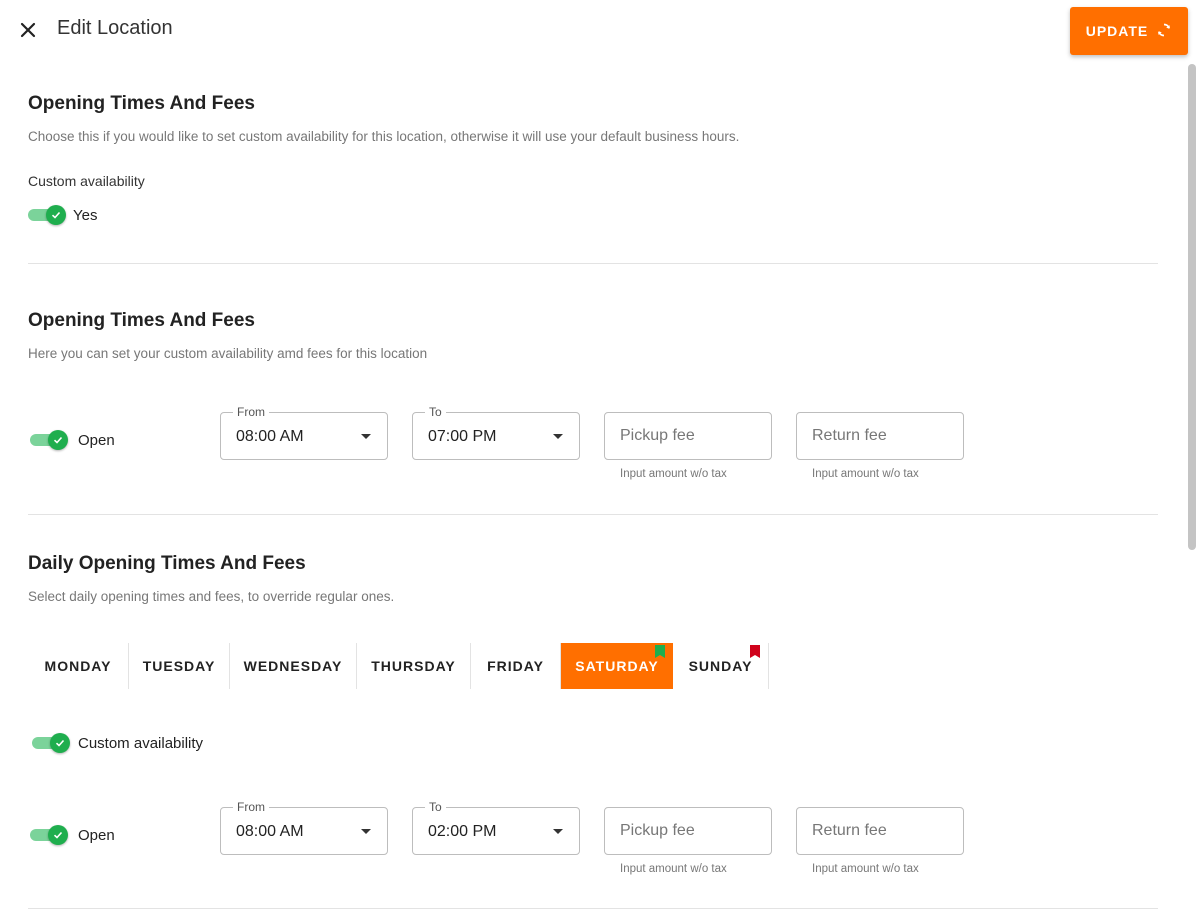 The height and width of the screenshot is (910, 1200). I want to click on tab-label: WEDNESDAY, so click(293, 666).